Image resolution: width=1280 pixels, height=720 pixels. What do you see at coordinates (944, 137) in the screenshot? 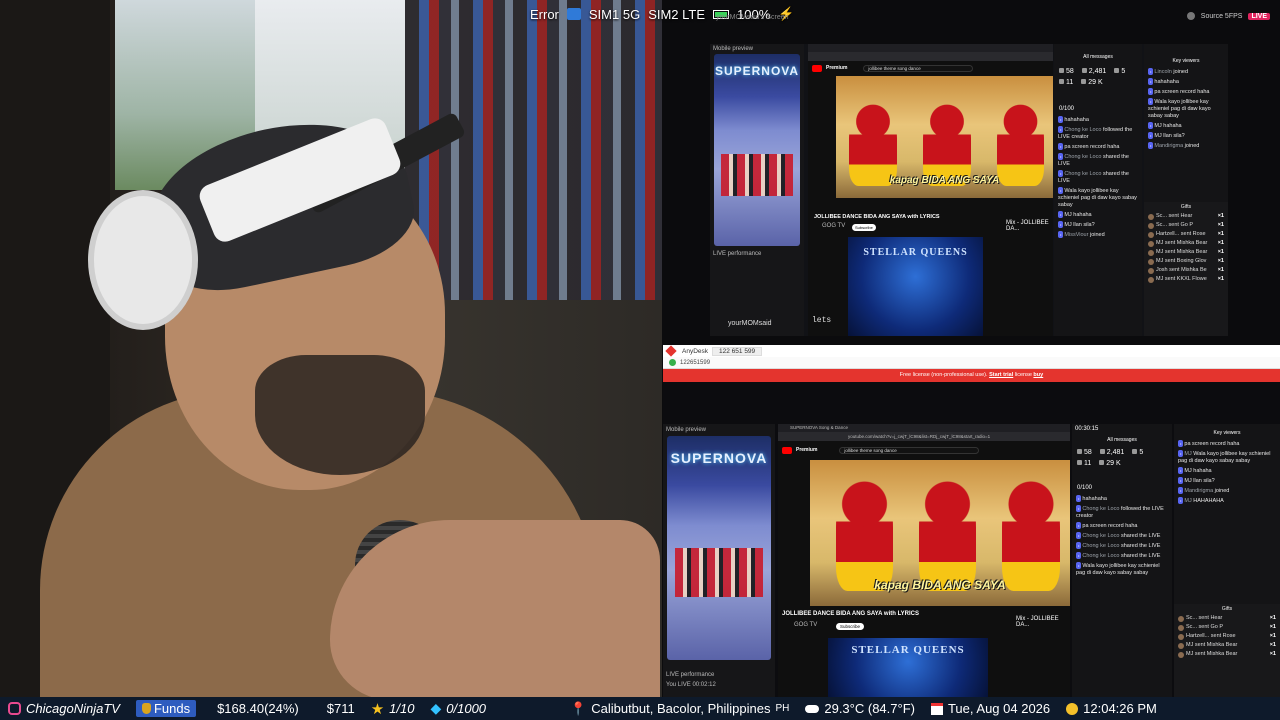
I see `video-player: kapag BIDA ANG SAYA` at bounding box center [944, 137].